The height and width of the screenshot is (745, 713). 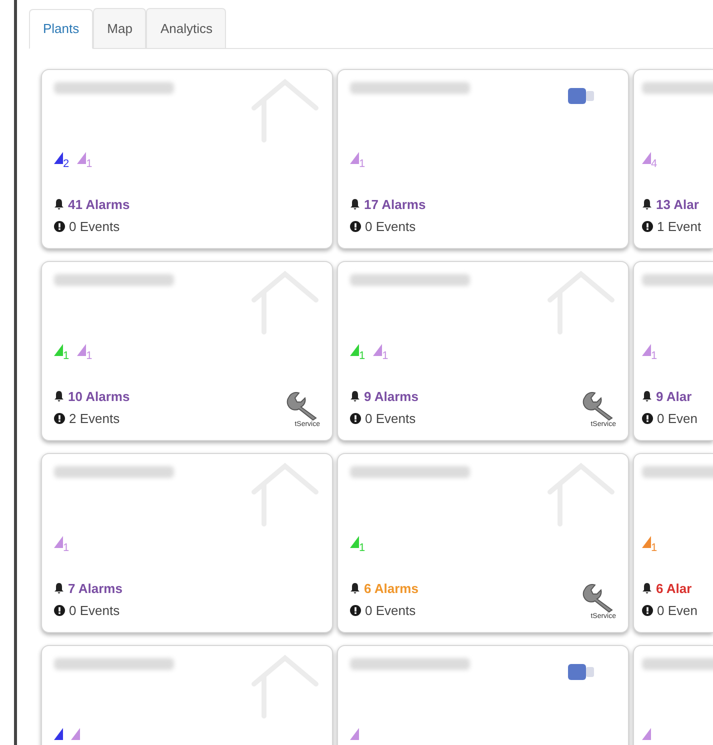 What do you see at coordinates (483, 159) in the screenshot?
I see `plant-card: 1 17 Alarms 0 Events` at bounding box center [483, 159].